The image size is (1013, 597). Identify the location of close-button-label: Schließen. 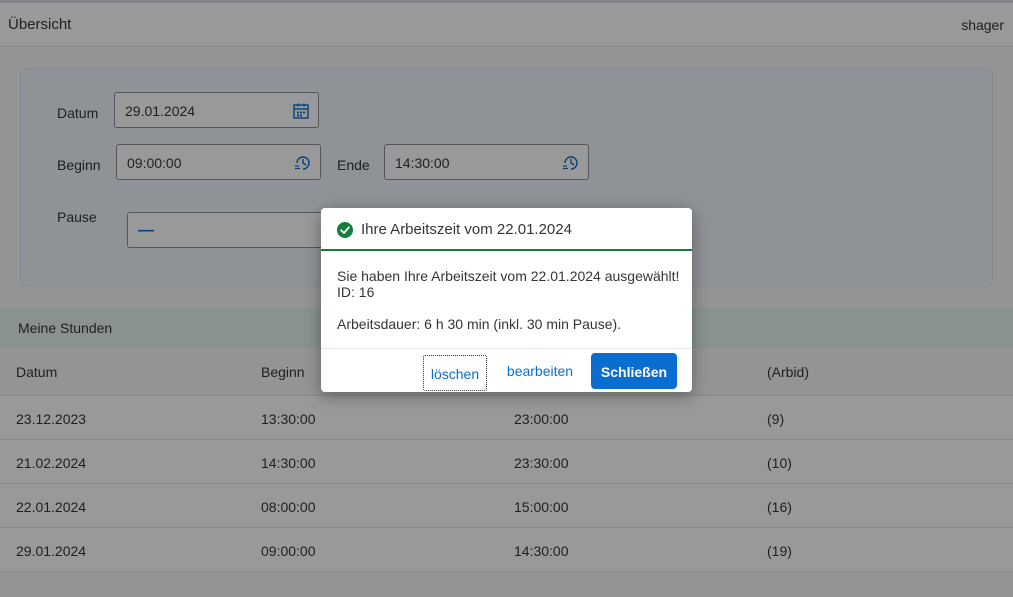
(634, 372).